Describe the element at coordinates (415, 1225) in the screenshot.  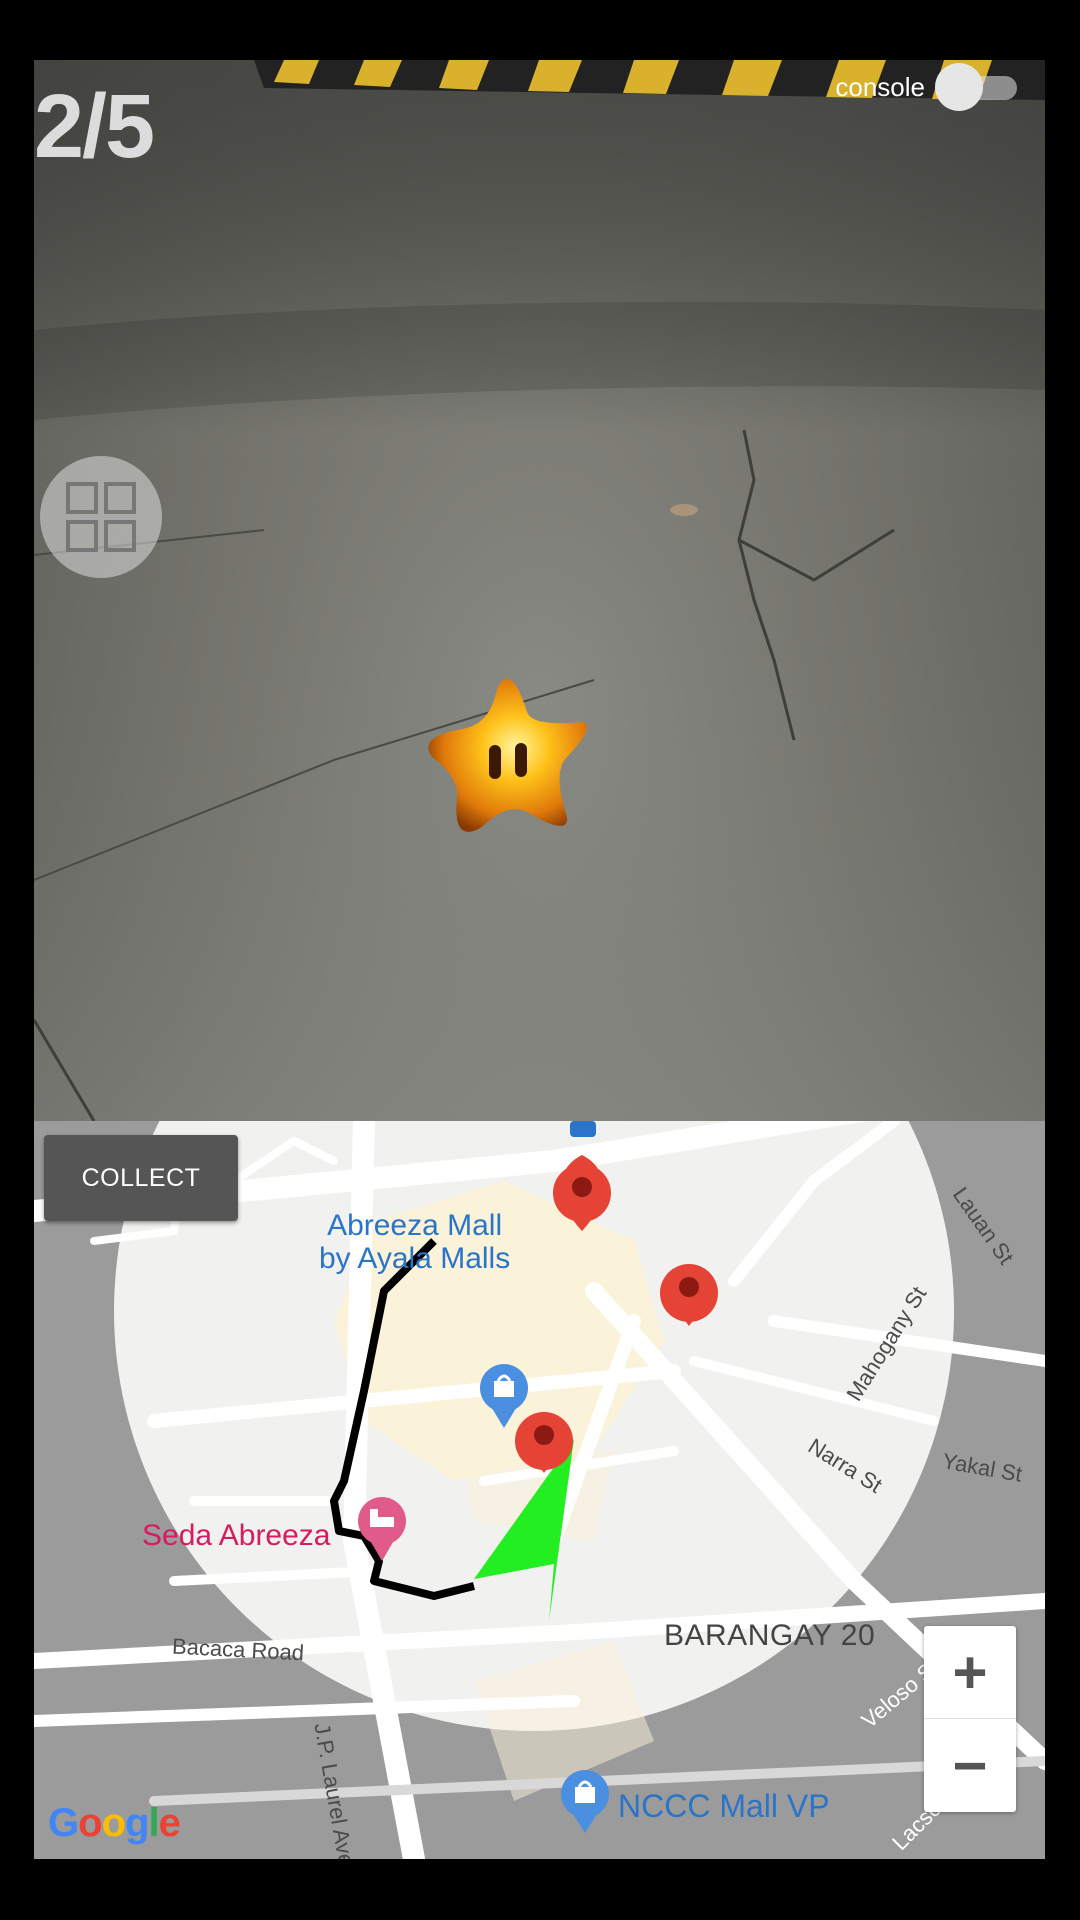
I see `place-label-line: Abreeza Mall` at that location.